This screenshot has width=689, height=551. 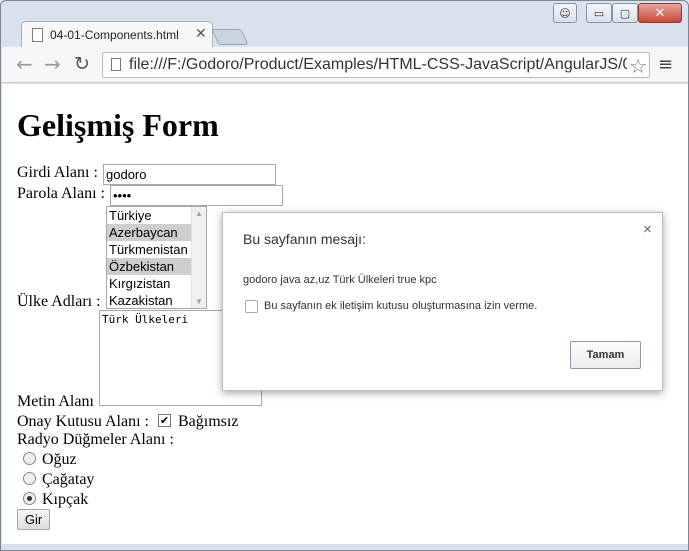 I want to click on close-window-button: ✕, so click(x=660, y=13).